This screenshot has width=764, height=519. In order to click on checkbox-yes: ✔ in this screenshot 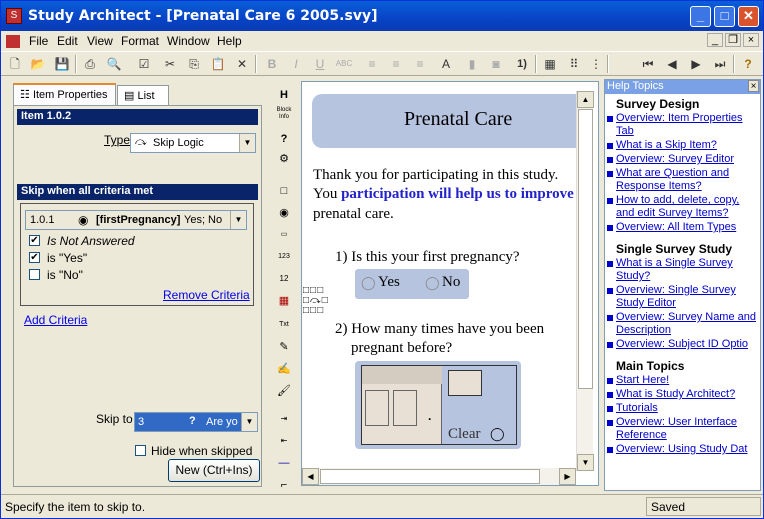, I will do `click(34, 257)`.